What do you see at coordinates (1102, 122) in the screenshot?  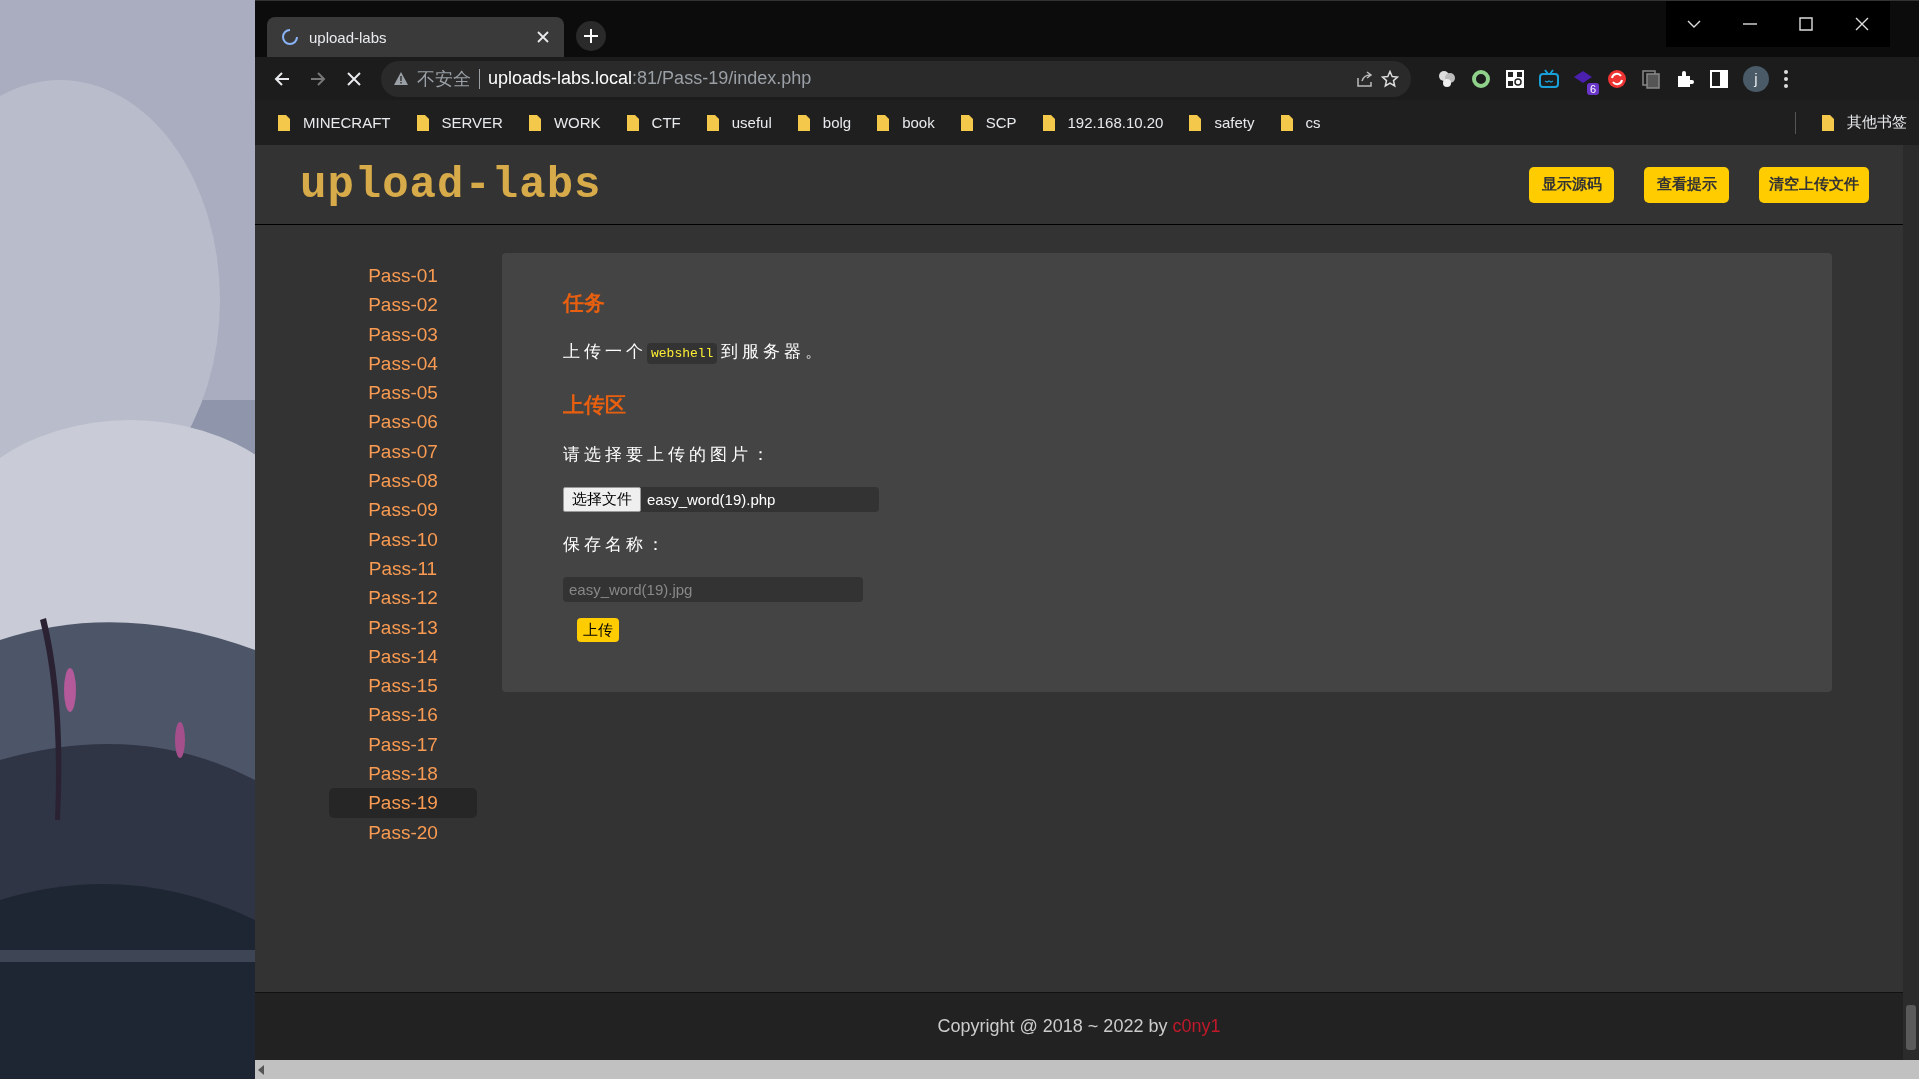 I see `bookmark: 192.168.10.20` at bounding box center [1102, 122].